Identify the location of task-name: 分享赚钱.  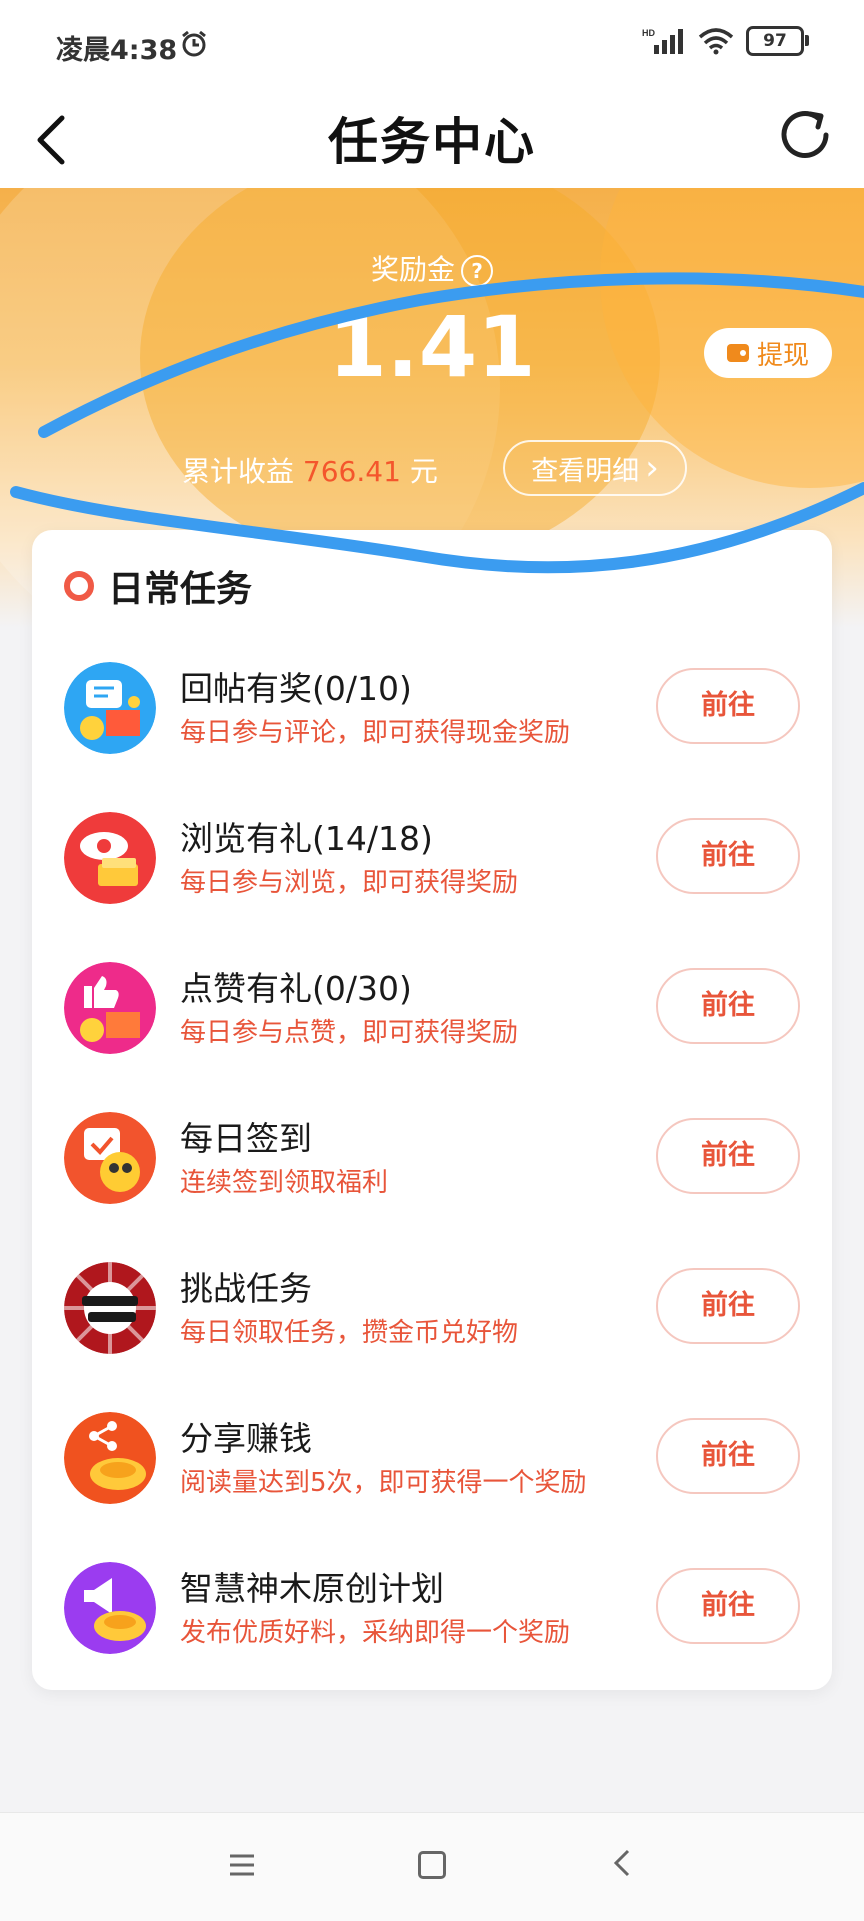
(246, 1438).